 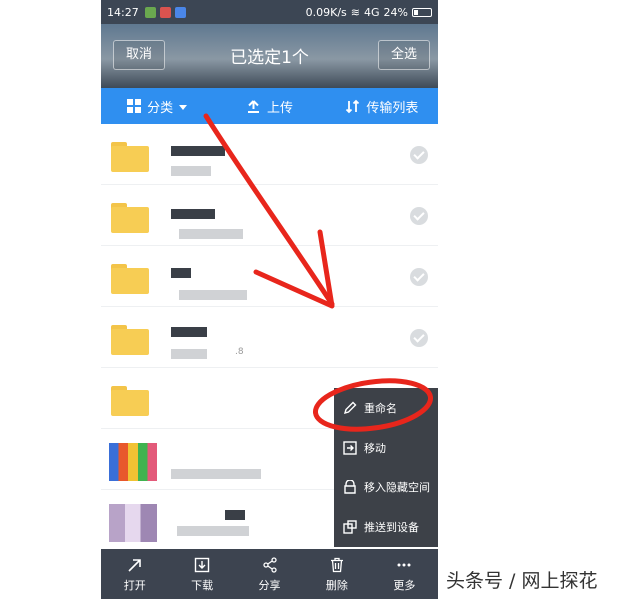 I want to click on push-device-icon, so click(x=350, y=527).